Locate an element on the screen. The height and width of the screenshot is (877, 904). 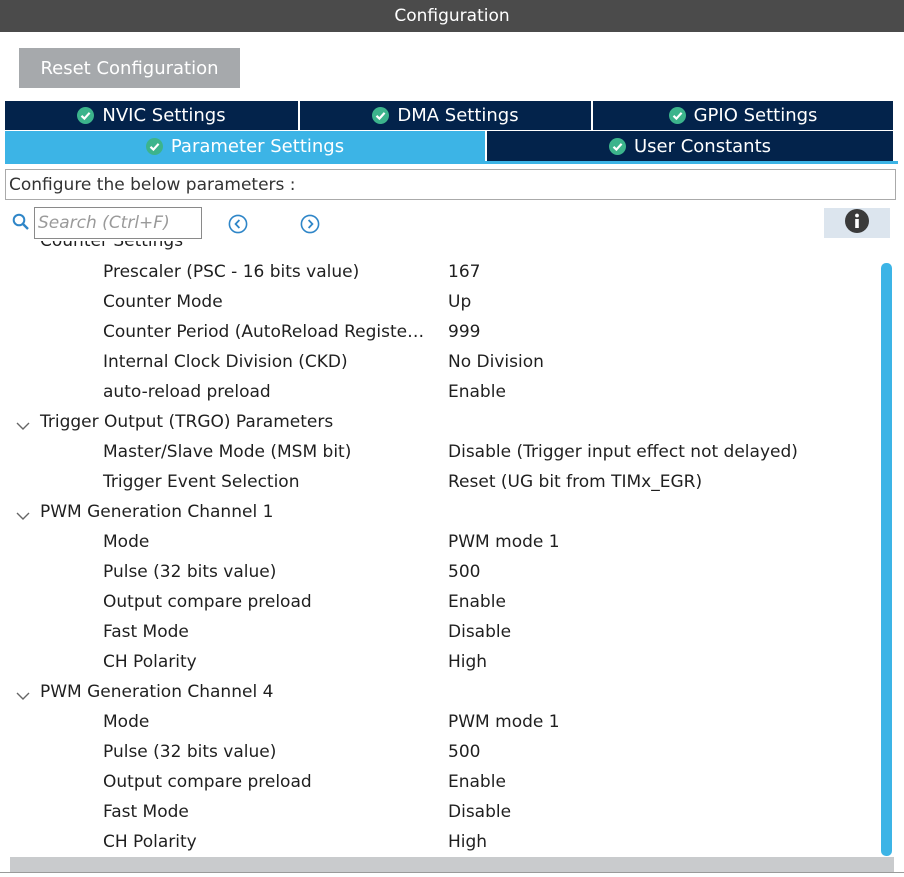
parameter-row: Prescaler (PSC - 16 bits value) 167 is located at coordinates (439, 272).